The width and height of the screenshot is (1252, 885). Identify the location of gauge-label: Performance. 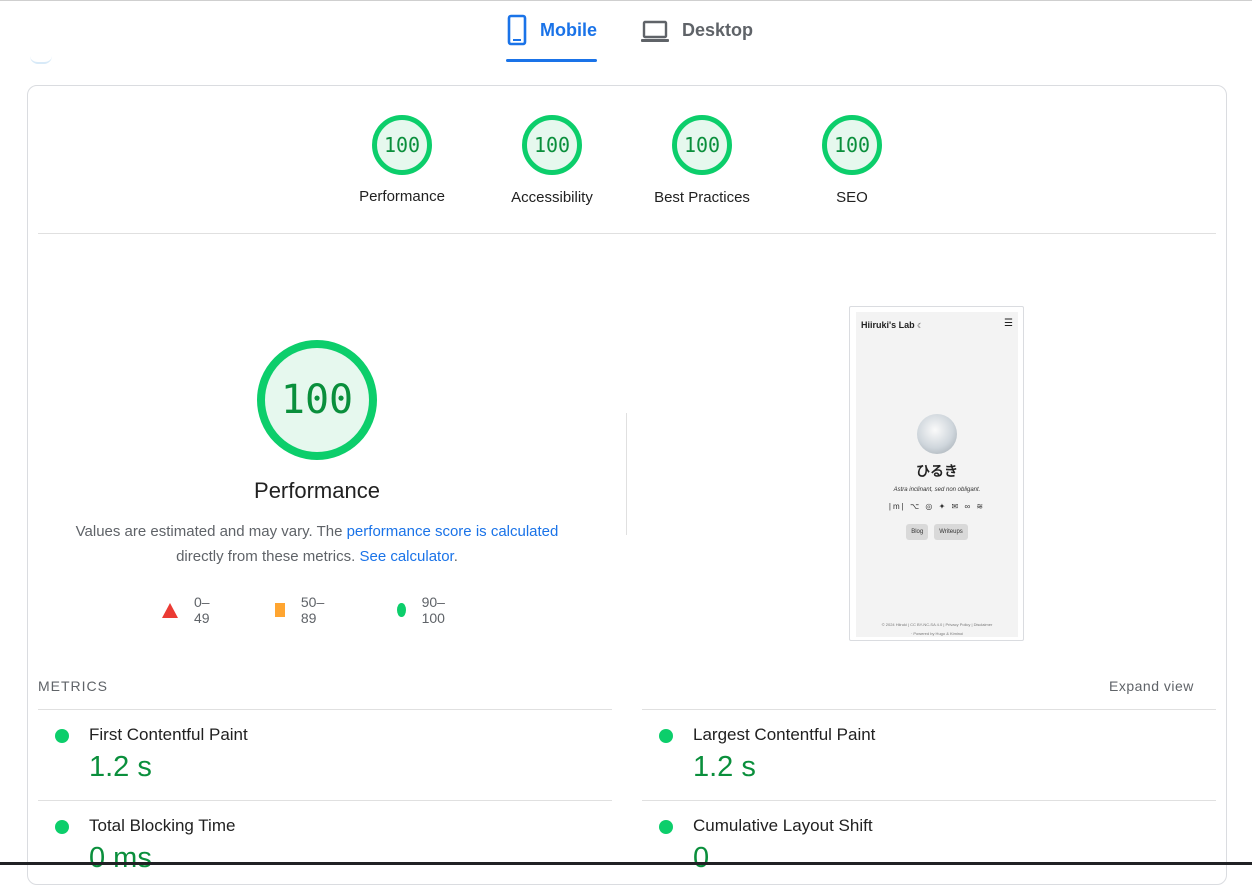
(402, 196).